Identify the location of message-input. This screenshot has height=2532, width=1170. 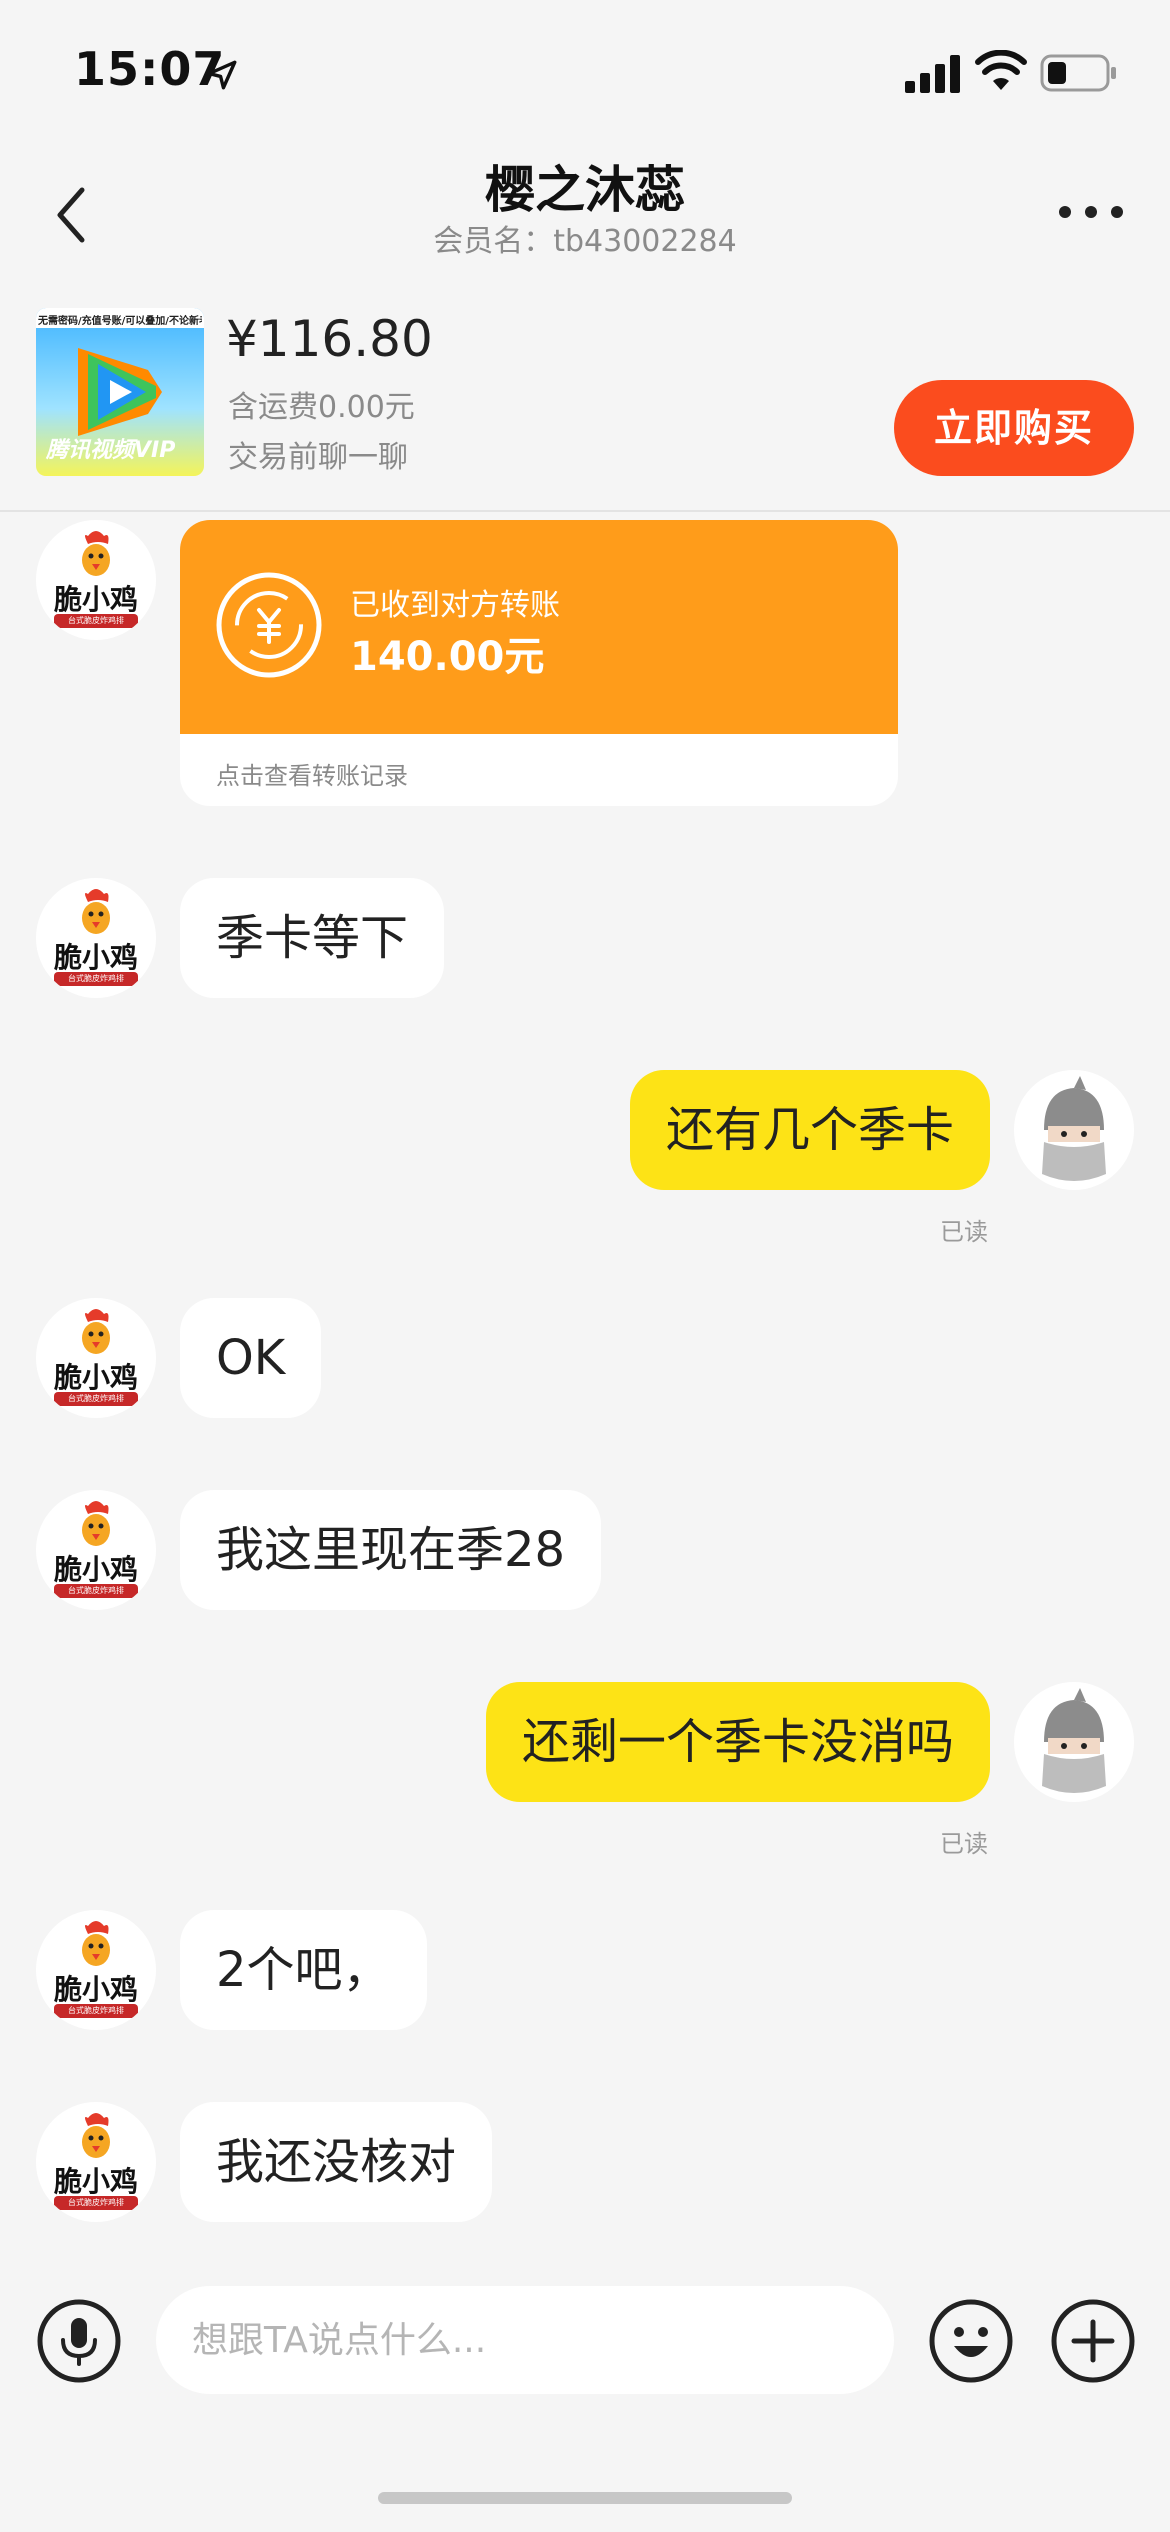
(525, 2340).